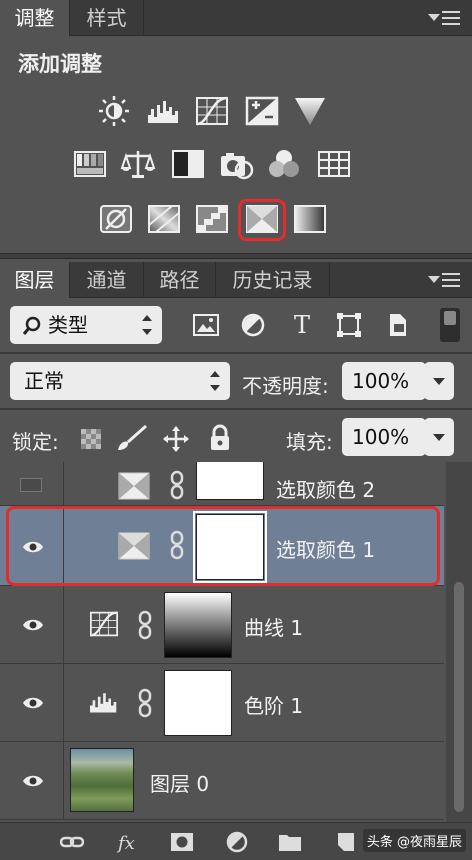  I want to click on lock-position-move-icon, so click(176, 439).